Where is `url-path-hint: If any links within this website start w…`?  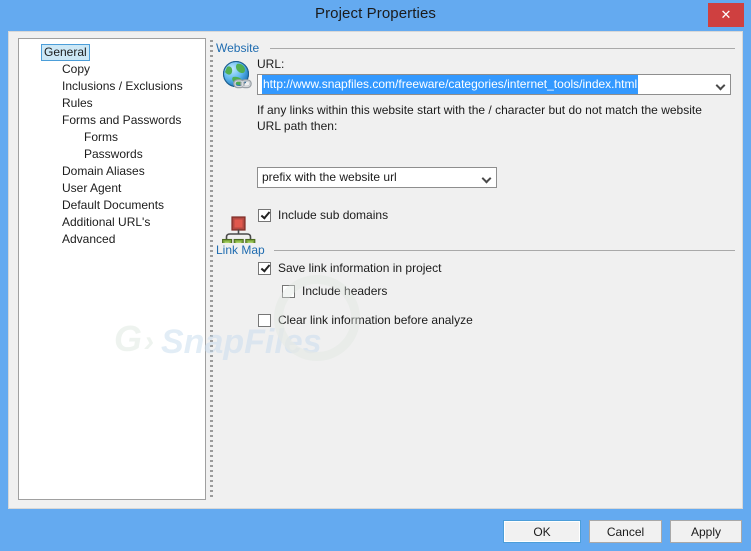
url-path-hint: If any links within this website start w… is located at coordinates (479, 118).